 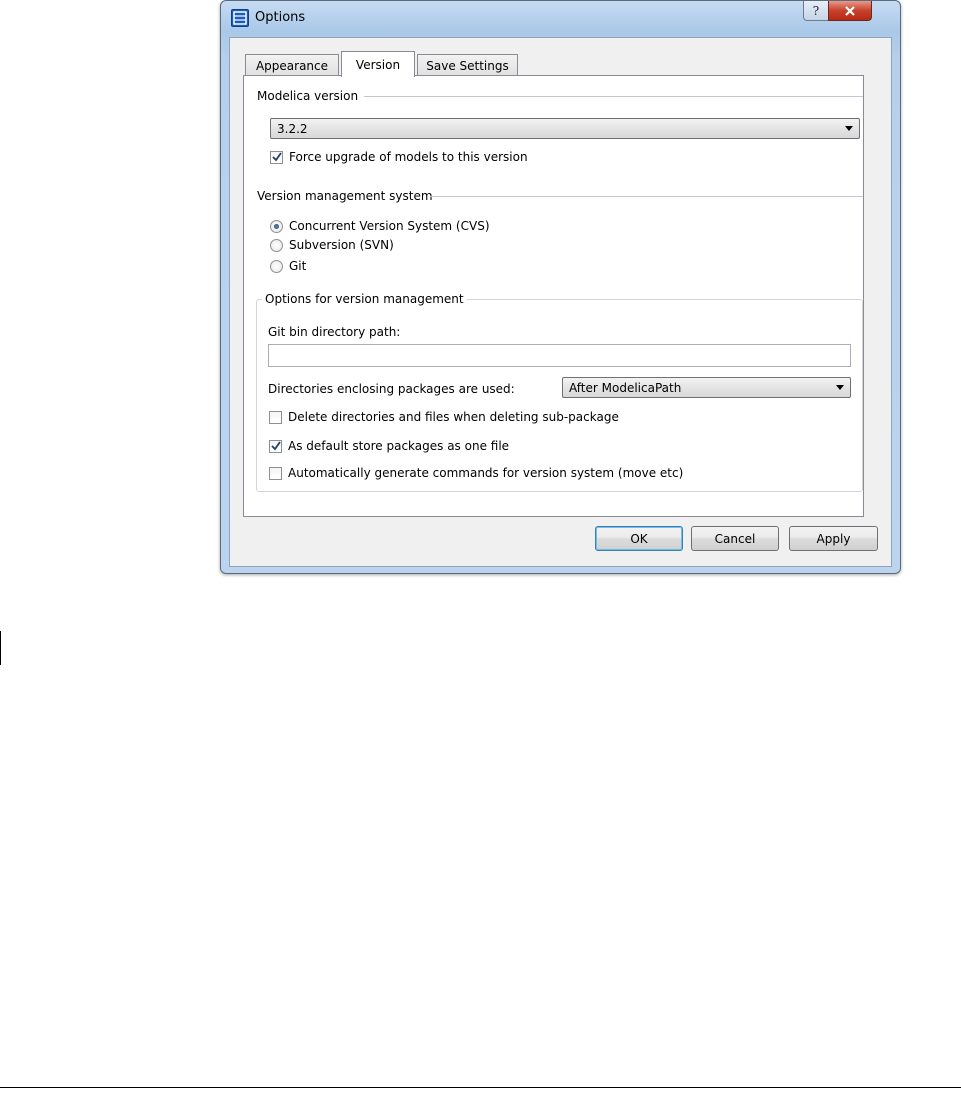 I want to click on delete-dirs-checkbox, so click(x=275, y=417).